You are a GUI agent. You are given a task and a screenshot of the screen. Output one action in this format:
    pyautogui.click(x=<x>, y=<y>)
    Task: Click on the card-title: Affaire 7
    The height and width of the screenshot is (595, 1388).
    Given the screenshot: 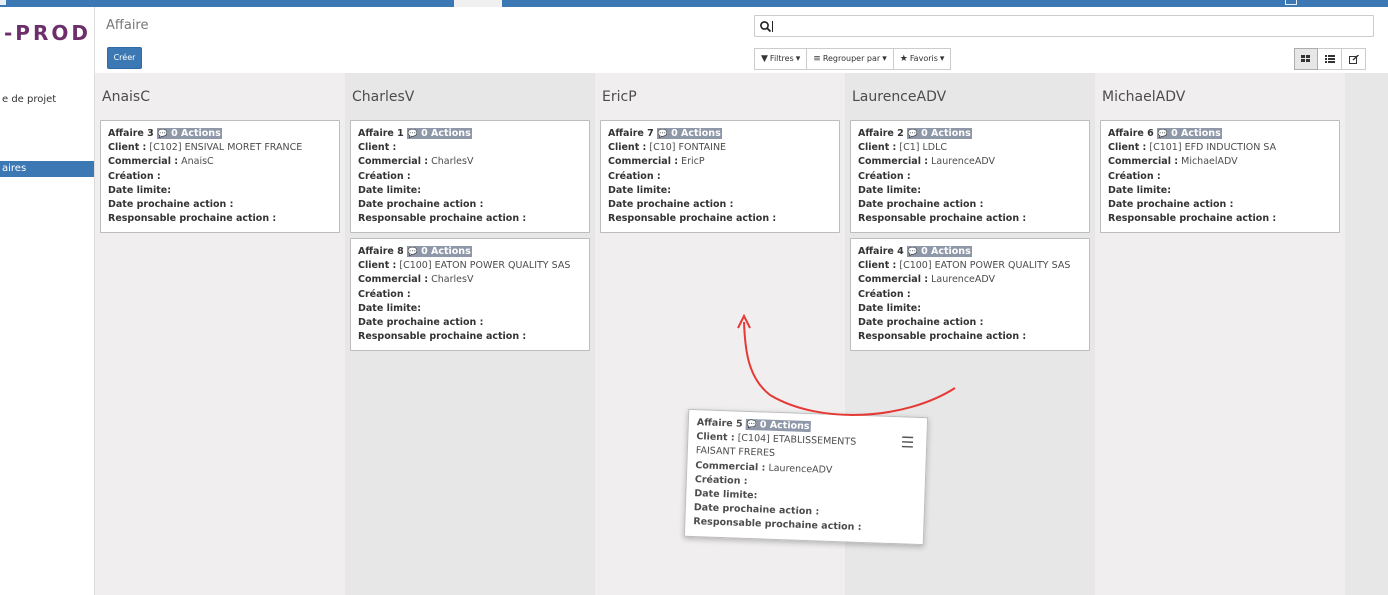 What is the action you would take?
    pyautogui.click(x=631, y=133)
    